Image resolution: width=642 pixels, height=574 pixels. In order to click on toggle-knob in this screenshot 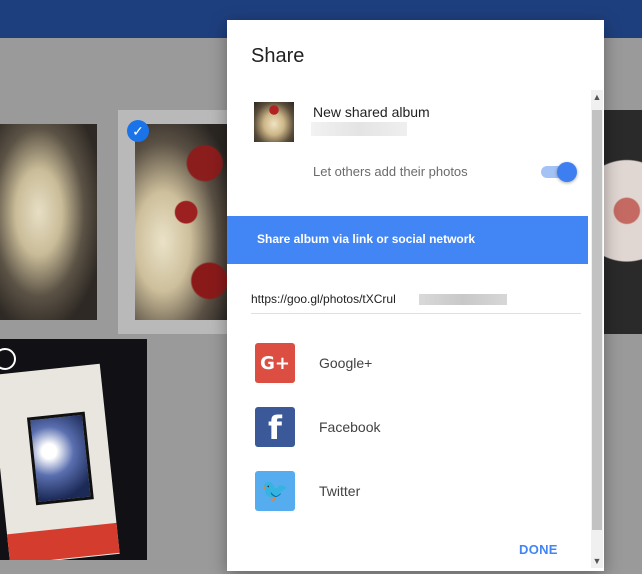, I will do `click(567, 172)`.